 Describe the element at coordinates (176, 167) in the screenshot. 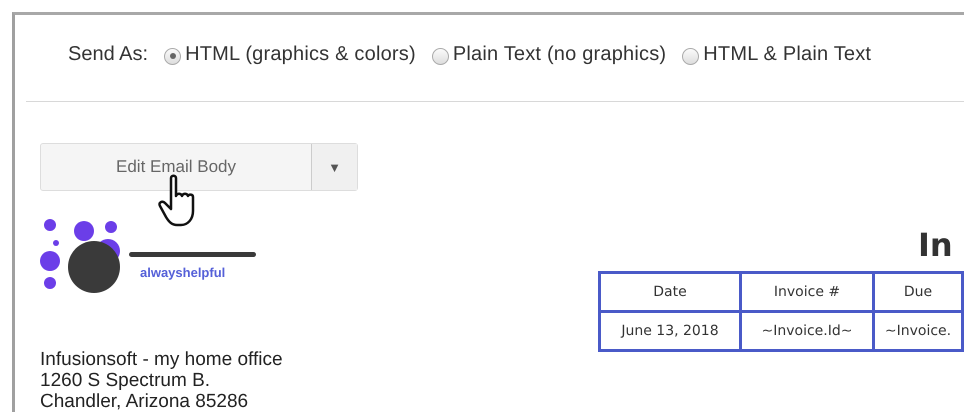

I see `edit-email-body-button: Edit Email Body` at that location.